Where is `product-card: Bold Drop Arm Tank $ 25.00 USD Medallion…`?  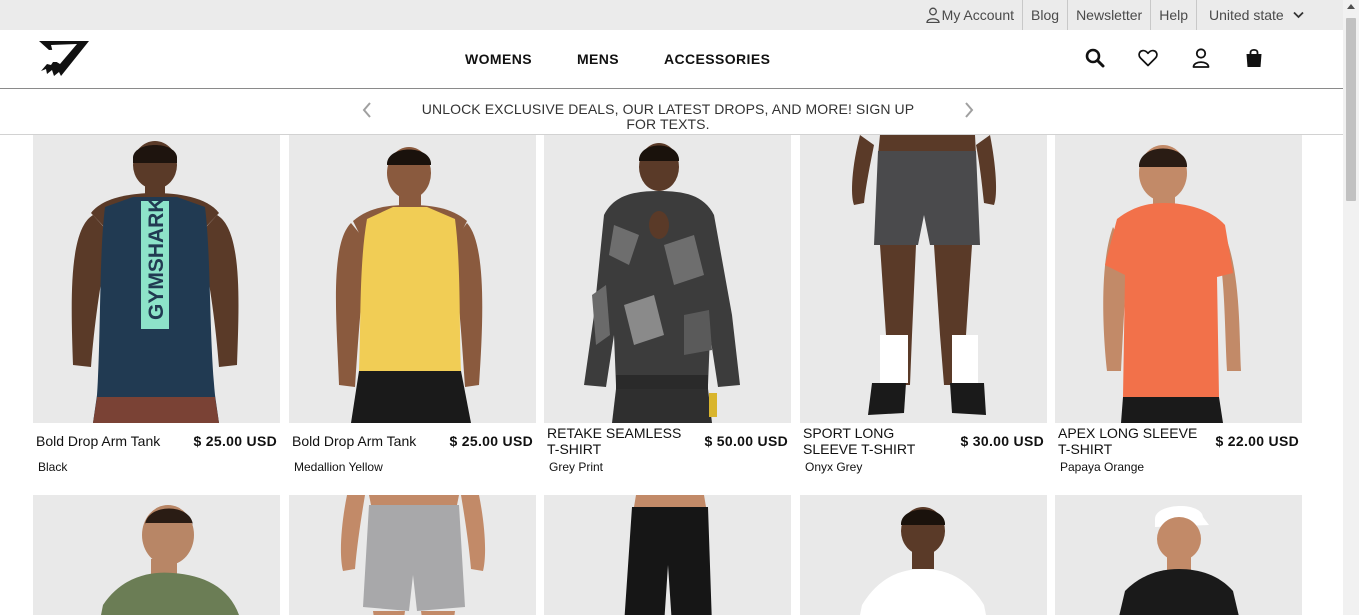 product-card: Bold Drop Arm Tank $ 25.00 USD Medallion… is located at coordinates (412, 315).